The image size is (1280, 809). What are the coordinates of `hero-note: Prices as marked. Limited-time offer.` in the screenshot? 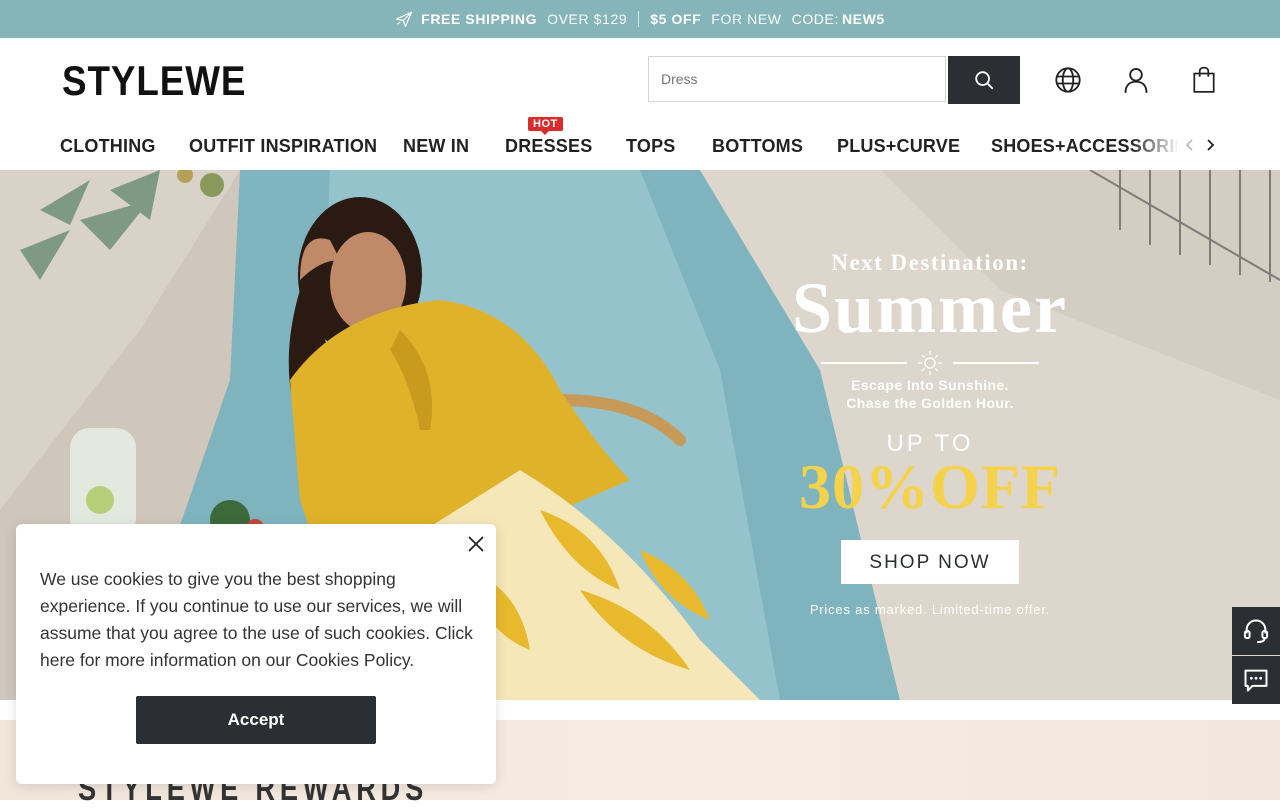 It's located at (930, 609).